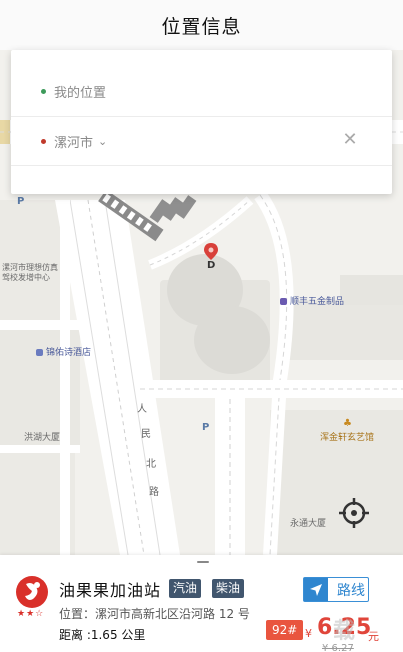 This screenshot has height=652, width=403. I want to click on art-shop-icon: ♣, so click(347, 423).